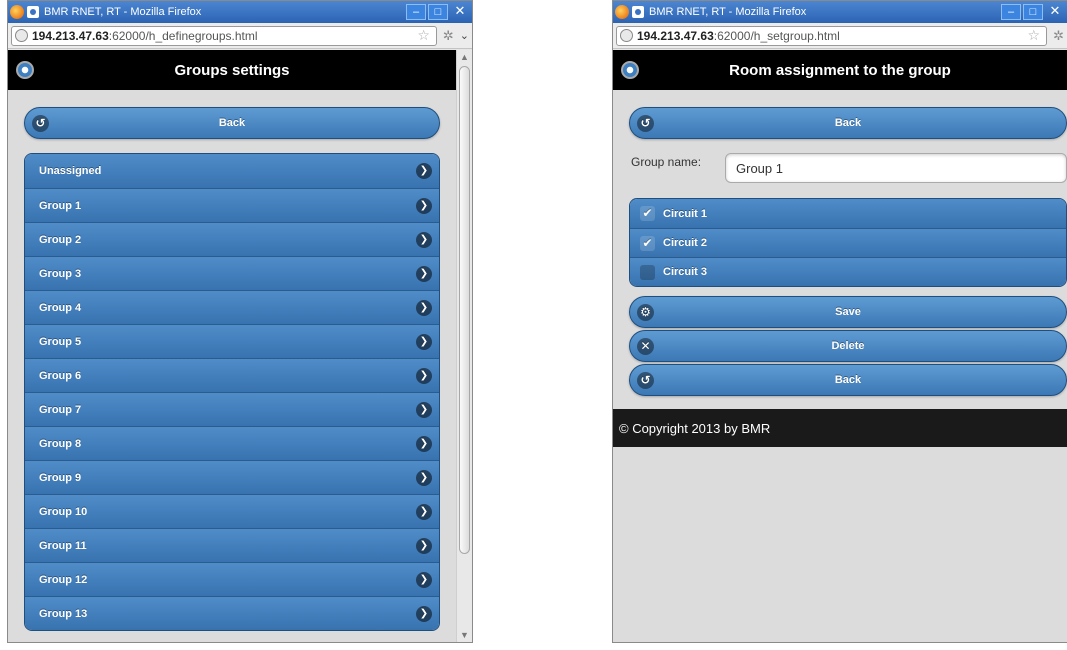 This screenshot has height=650, width=1067. I want to click on group-name-row: Group name:, so click(848, 168).